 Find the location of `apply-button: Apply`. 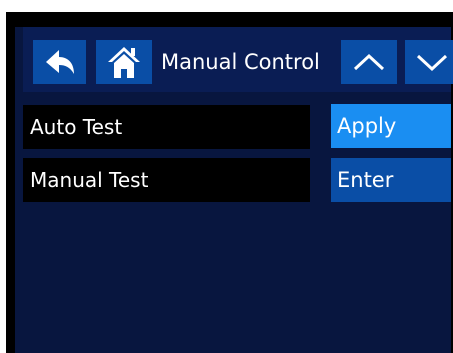

apply-button: Apply is located at coordinates (391, 126).